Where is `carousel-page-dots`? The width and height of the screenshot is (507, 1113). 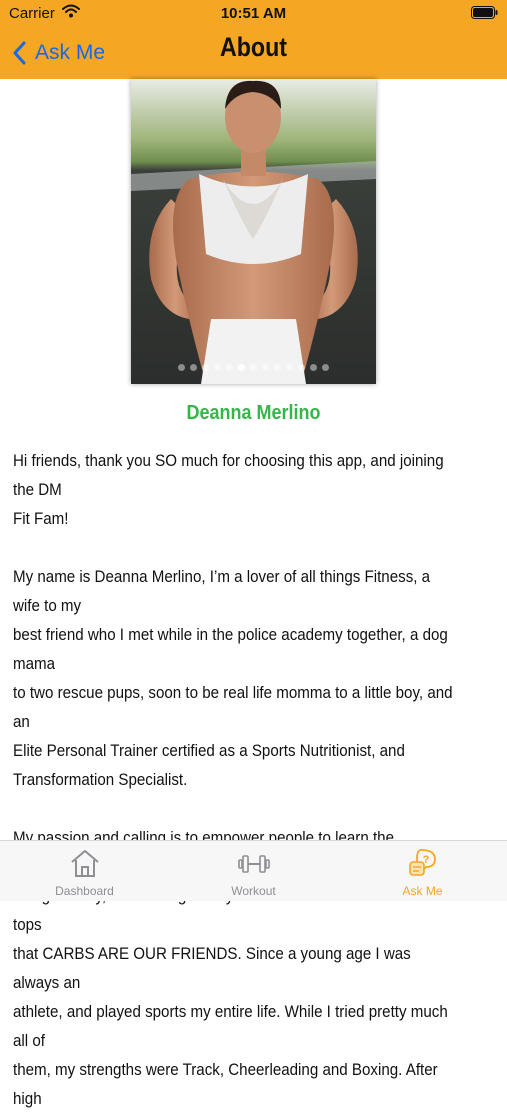 carousel-page-dots is located at coordinates (253, 367).